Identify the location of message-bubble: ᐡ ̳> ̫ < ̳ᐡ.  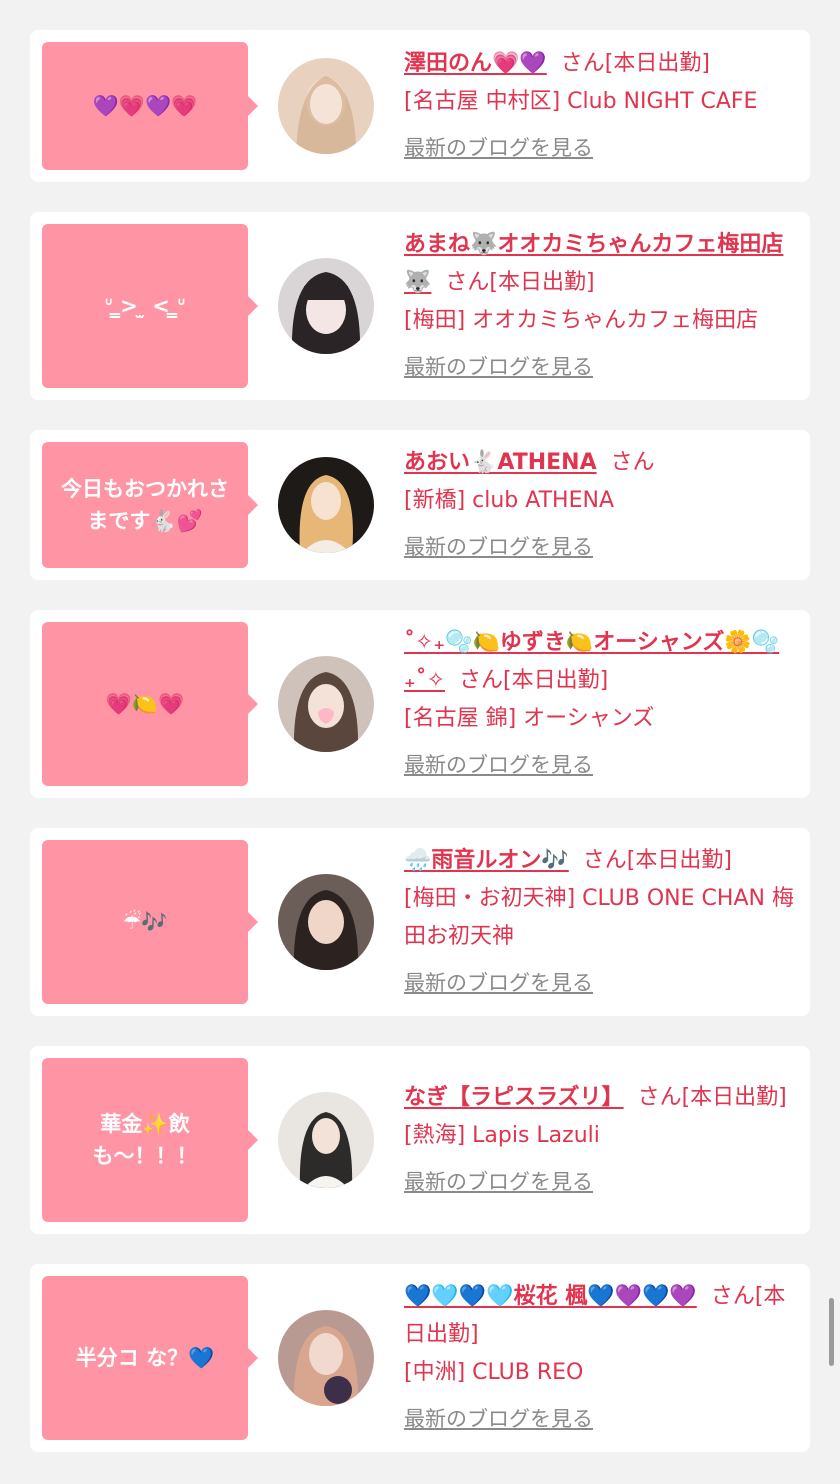
(150, 306).